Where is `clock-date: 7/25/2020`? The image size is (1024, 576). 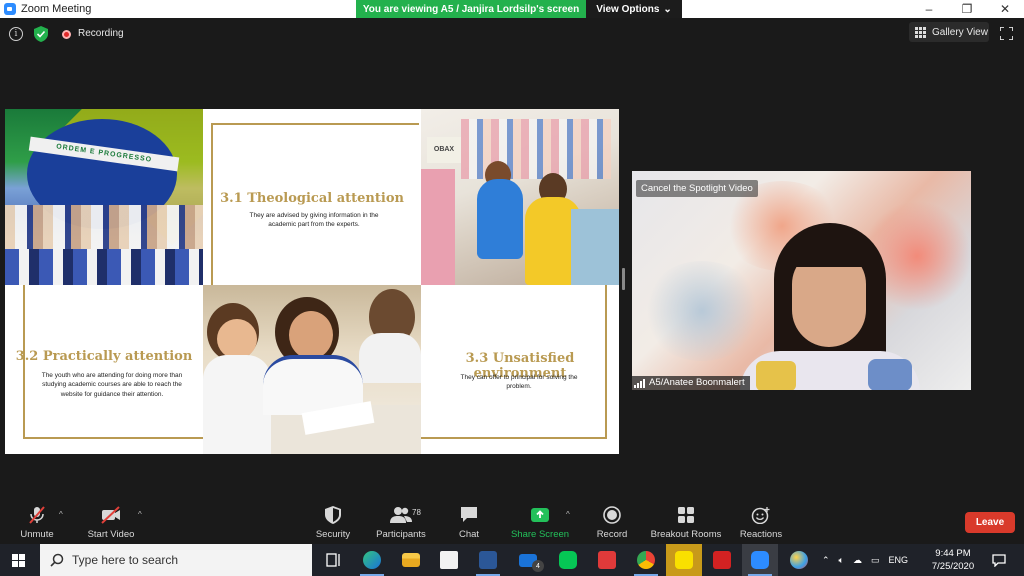
clock-date: 7/25/2020 is located at coordinates (953, 566).